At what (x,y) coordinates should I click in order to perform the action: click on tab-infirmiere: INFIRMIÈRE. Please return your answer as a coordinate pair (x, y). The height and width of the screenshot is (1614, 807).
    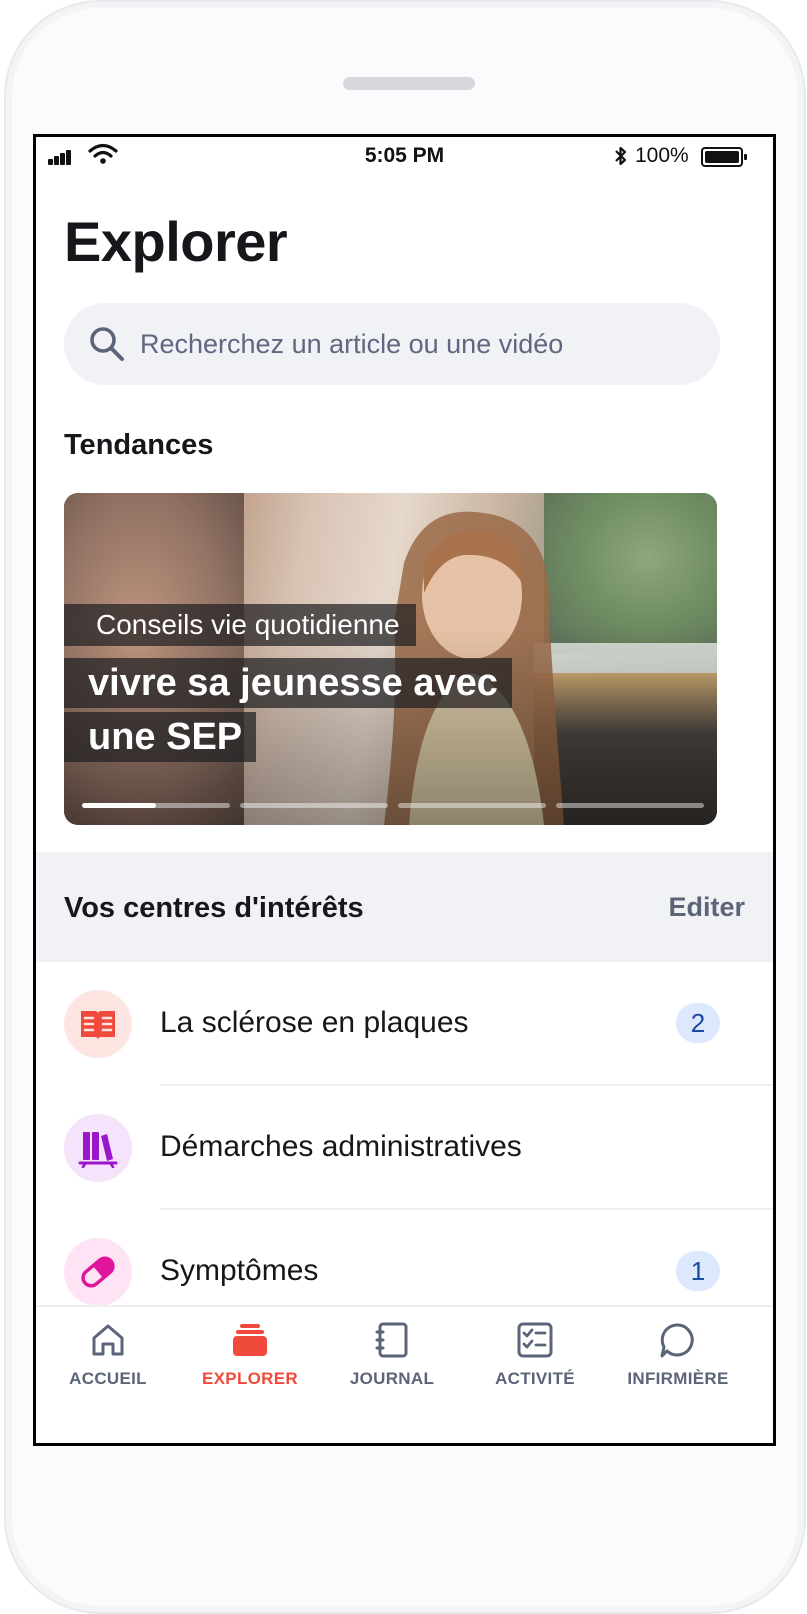
    Looking at the image, I should click on (678, 1381).